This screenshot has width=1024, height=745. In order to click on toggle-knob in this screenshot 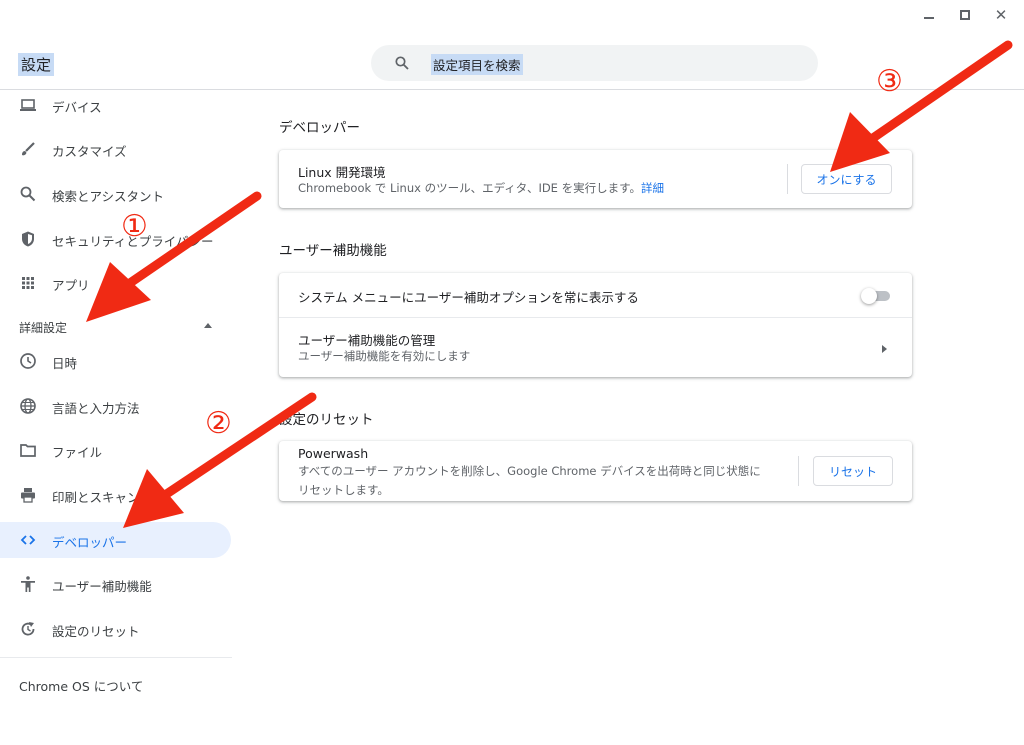, I will do `click(869, 296)`.